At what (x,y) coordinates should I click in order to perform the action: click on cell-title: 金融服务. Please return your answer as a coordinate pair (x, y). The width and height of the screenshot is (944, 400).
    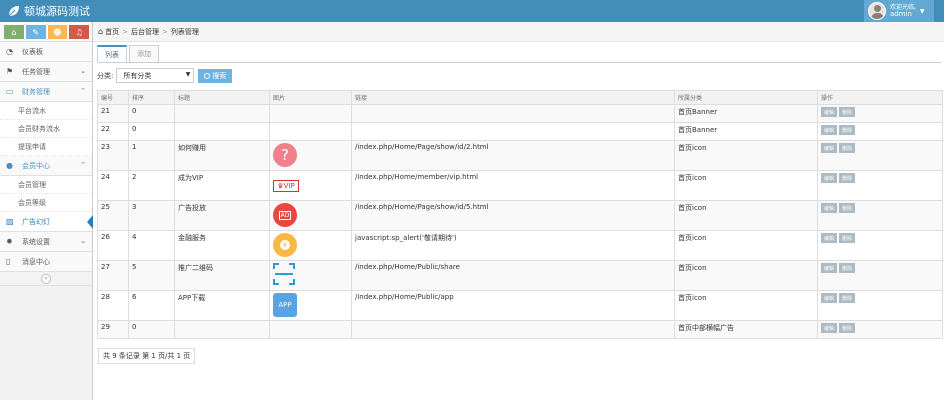
    Looking at the image, I should click on (222, 245).